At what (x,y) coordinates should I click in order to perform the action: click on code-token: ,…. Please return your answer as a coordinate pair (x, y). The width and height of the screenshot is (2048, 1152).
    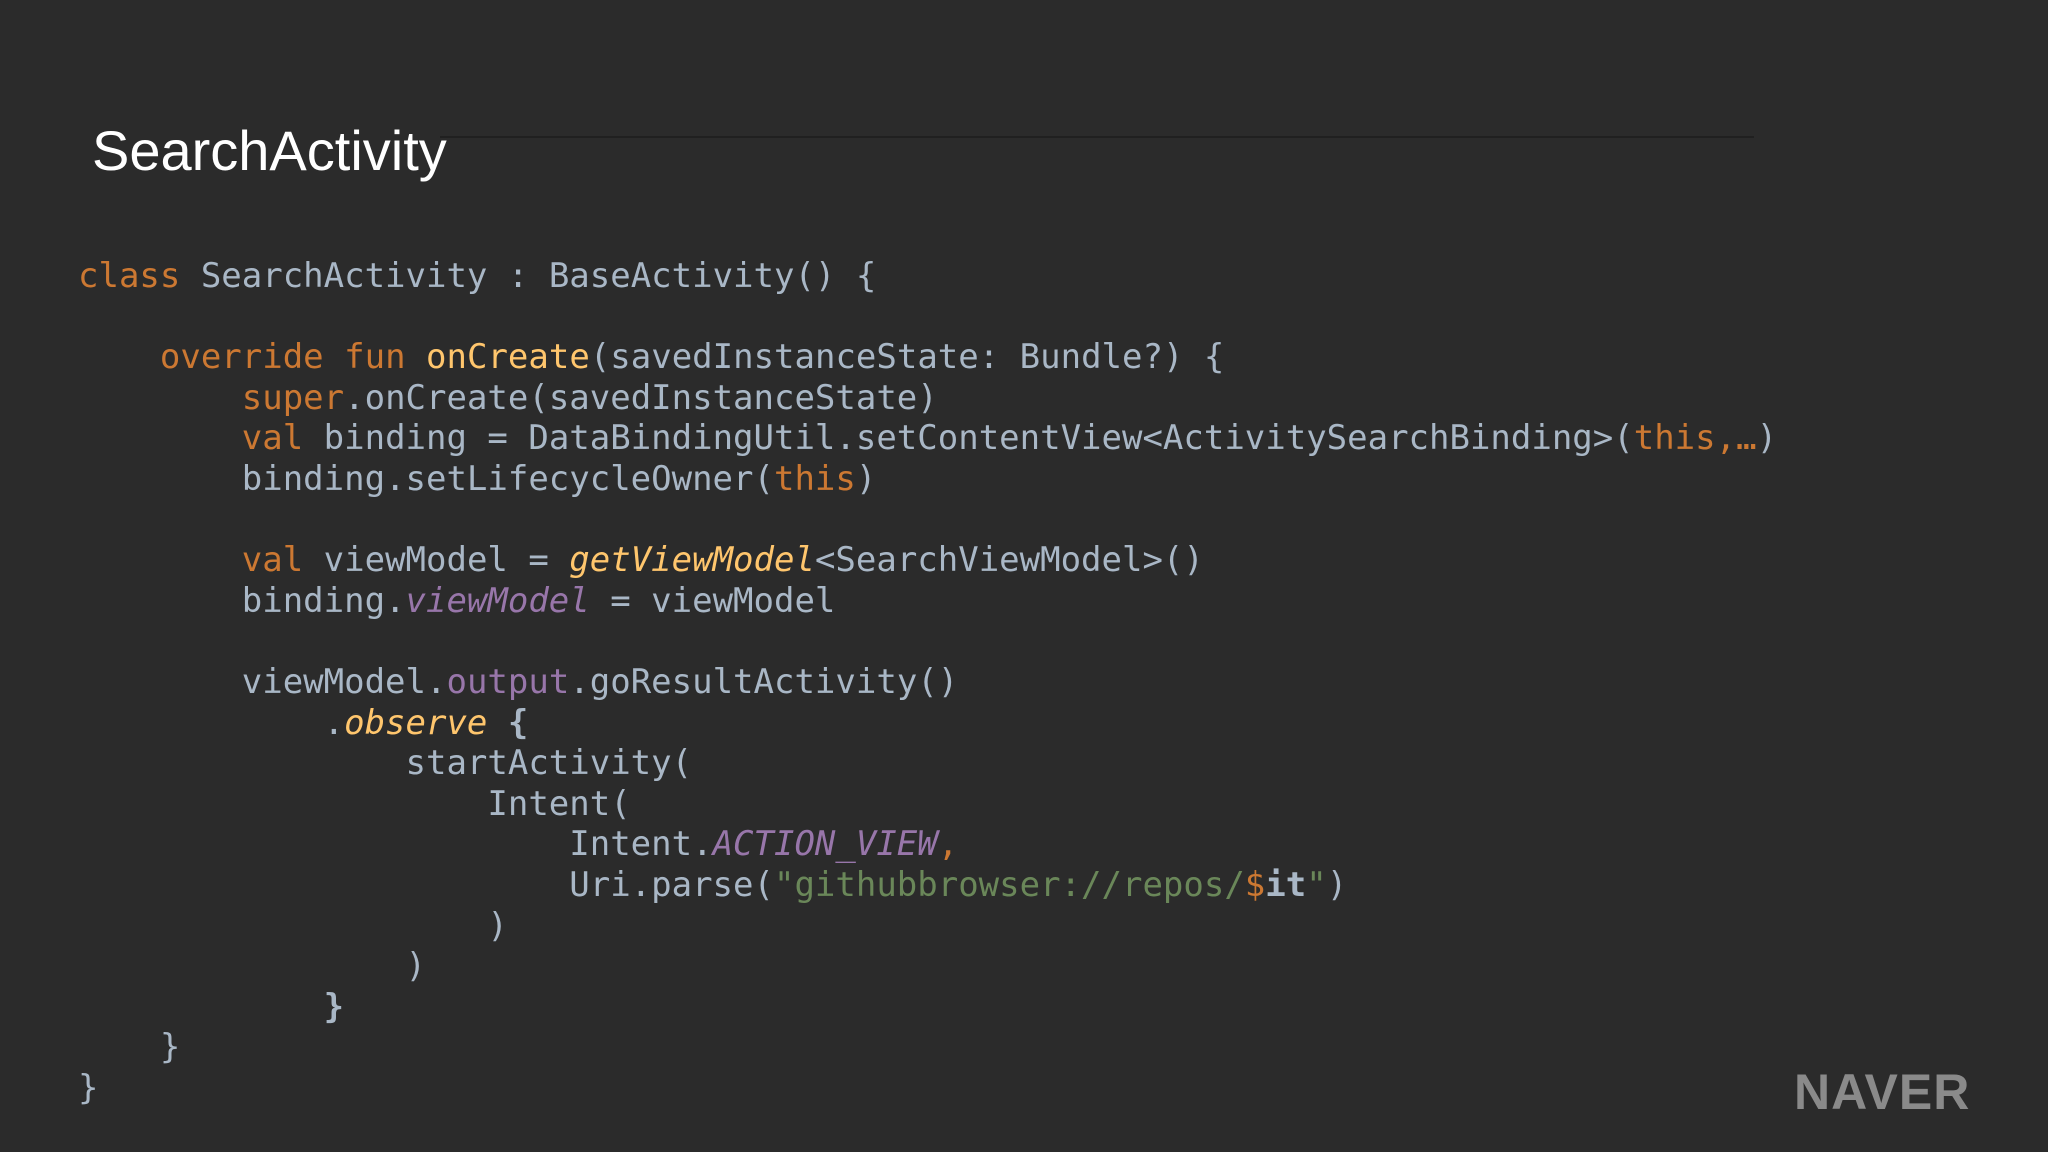
    Looking at the image, I should click on (1736, 438).